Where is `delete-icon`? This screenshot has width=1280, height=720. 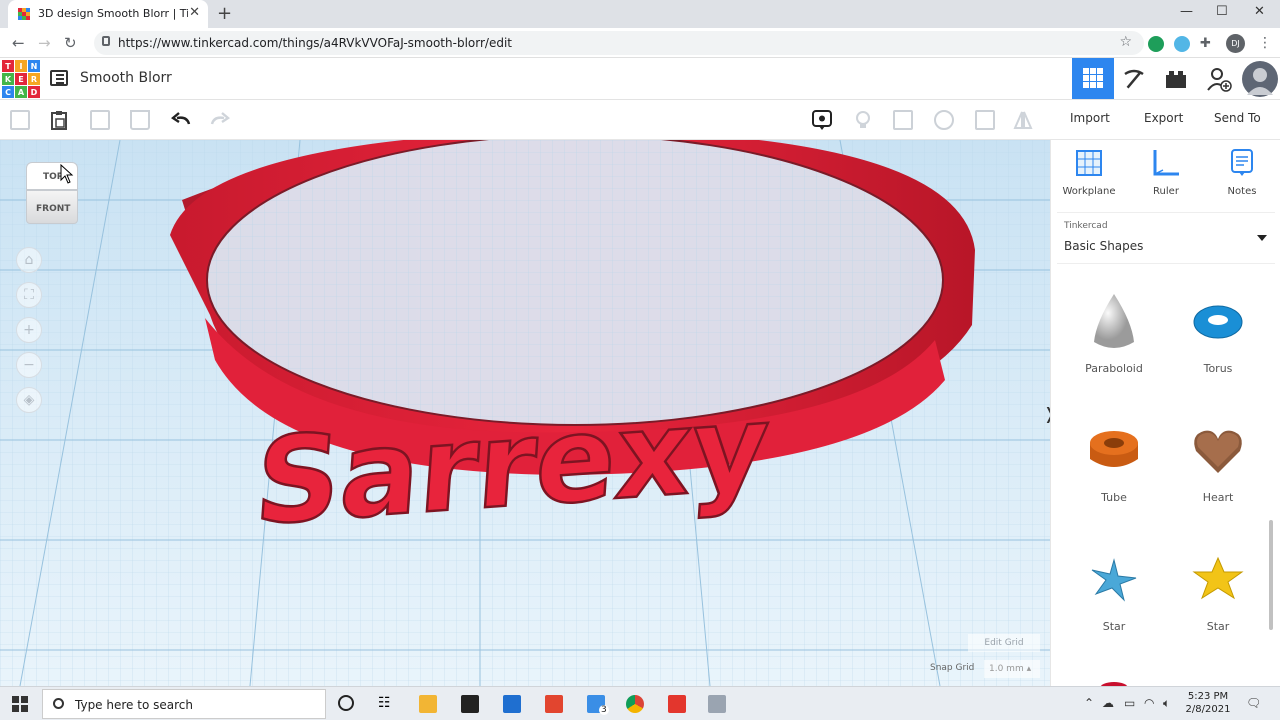 delete-icon is located at coordinates (140, 120).